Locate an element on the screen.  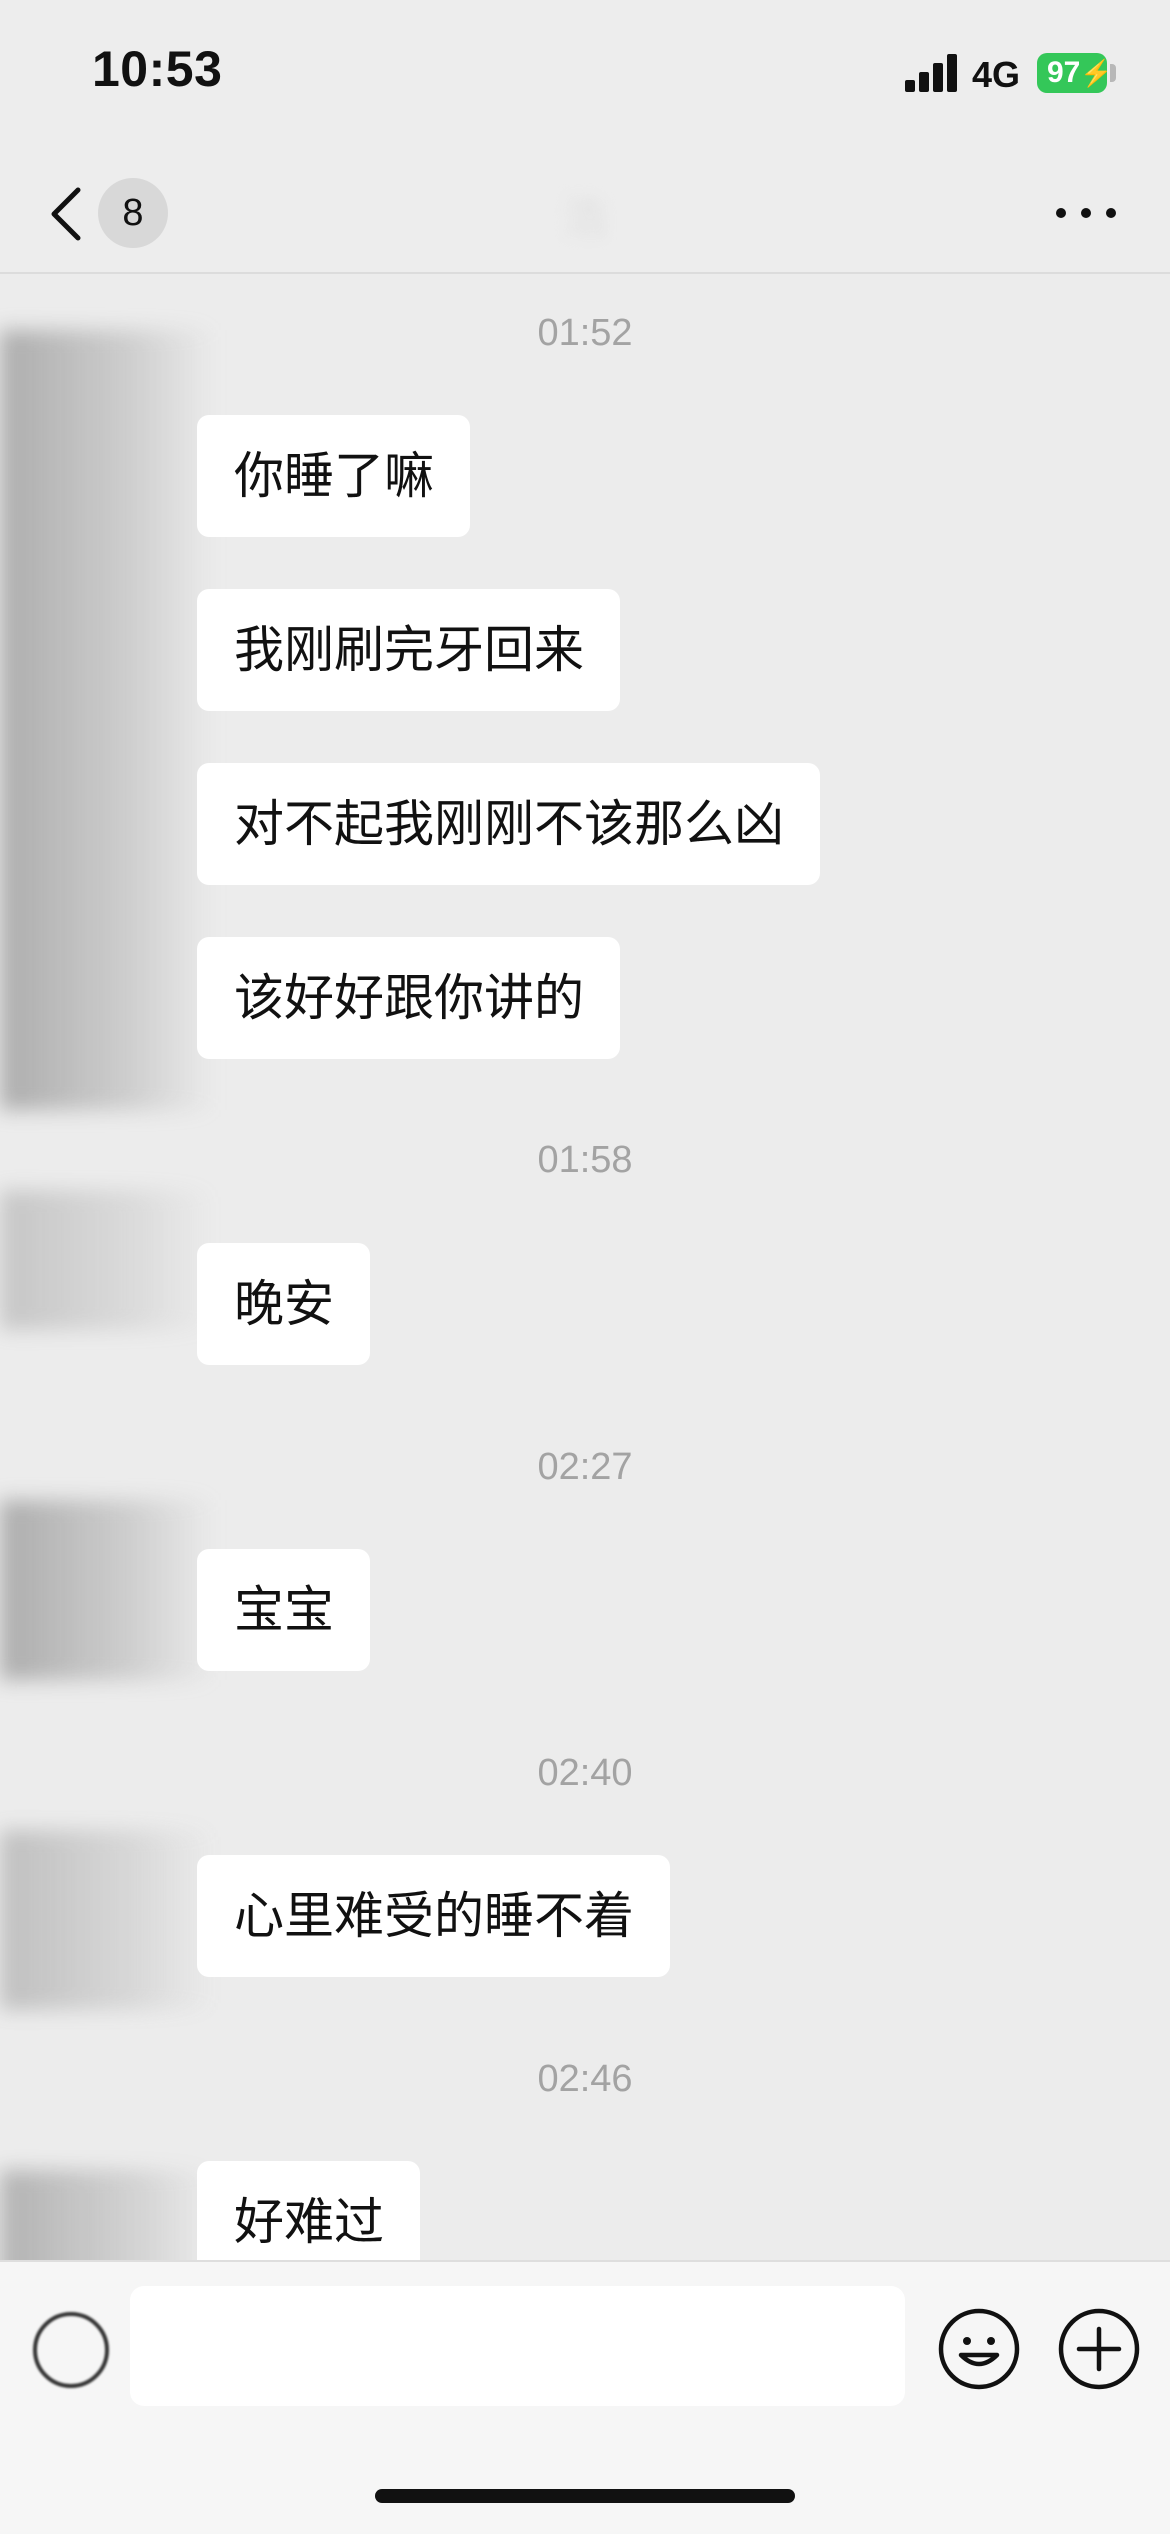
battery-icon: 97⚡ is located at coordinates (1075, 73).